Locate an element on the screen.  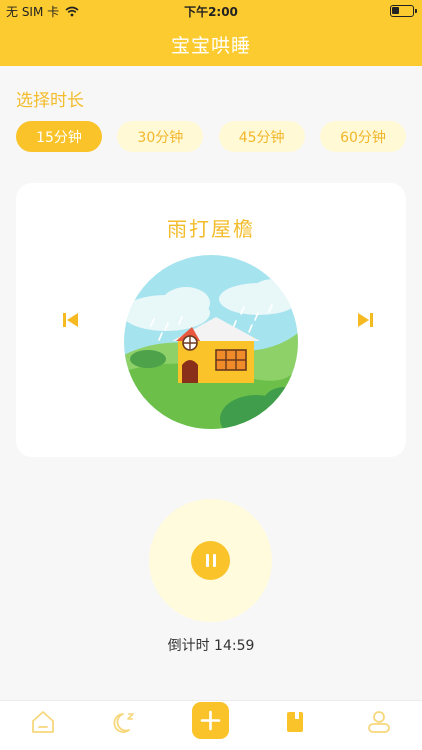
previous-track-icon is located at coordinates (71, 320).